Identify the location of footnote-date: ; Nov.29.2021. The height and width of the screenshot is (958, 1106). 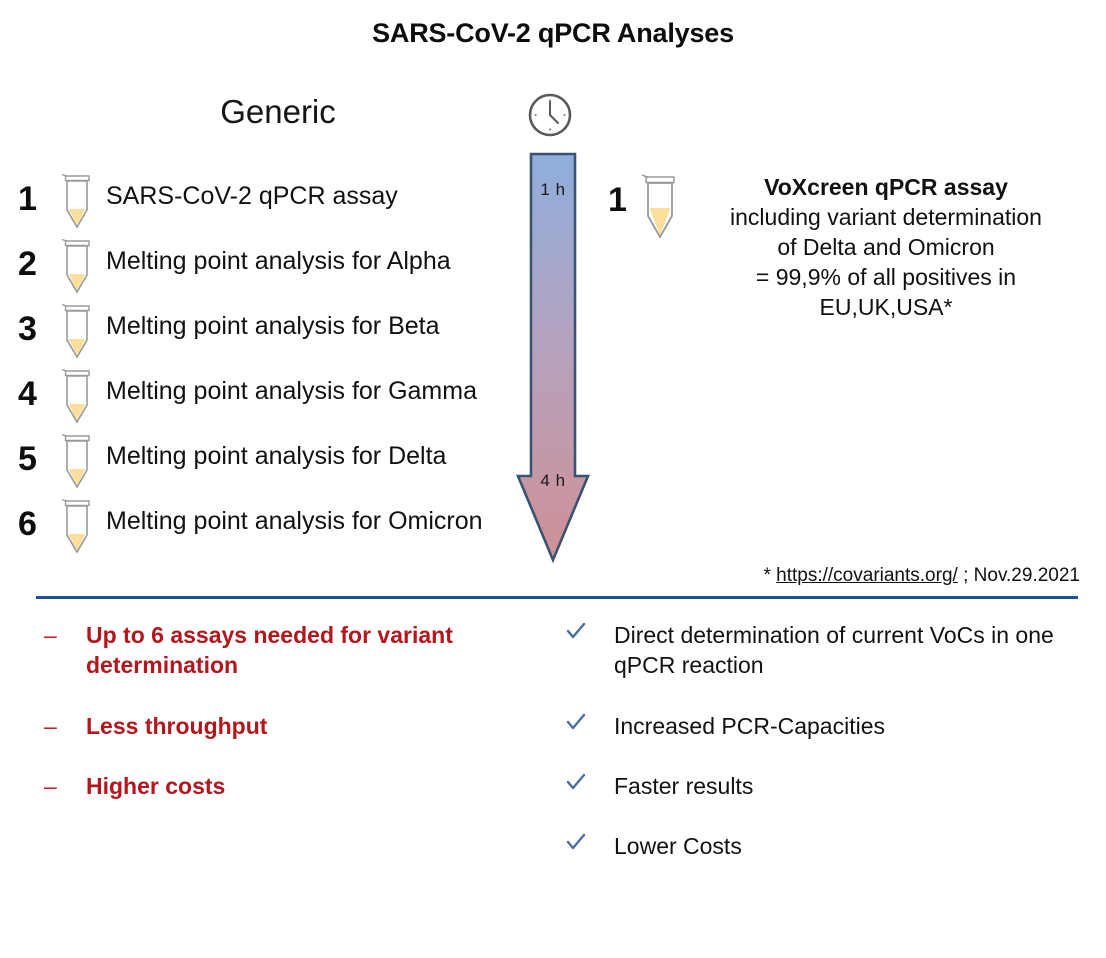
(1021, 575).